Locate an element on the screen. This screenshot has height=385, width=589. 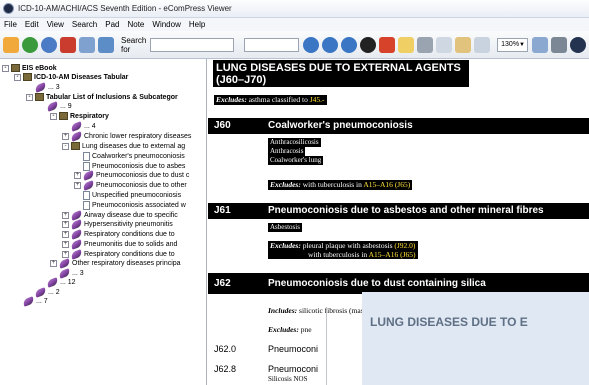
menu-search: Search is located at coordinates (84, 24).